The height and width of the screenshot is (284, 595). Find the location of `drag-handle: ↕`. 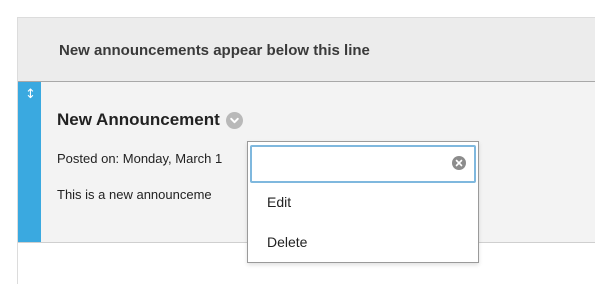

drag-handle: ↕ is located at coordinates (29, 162).